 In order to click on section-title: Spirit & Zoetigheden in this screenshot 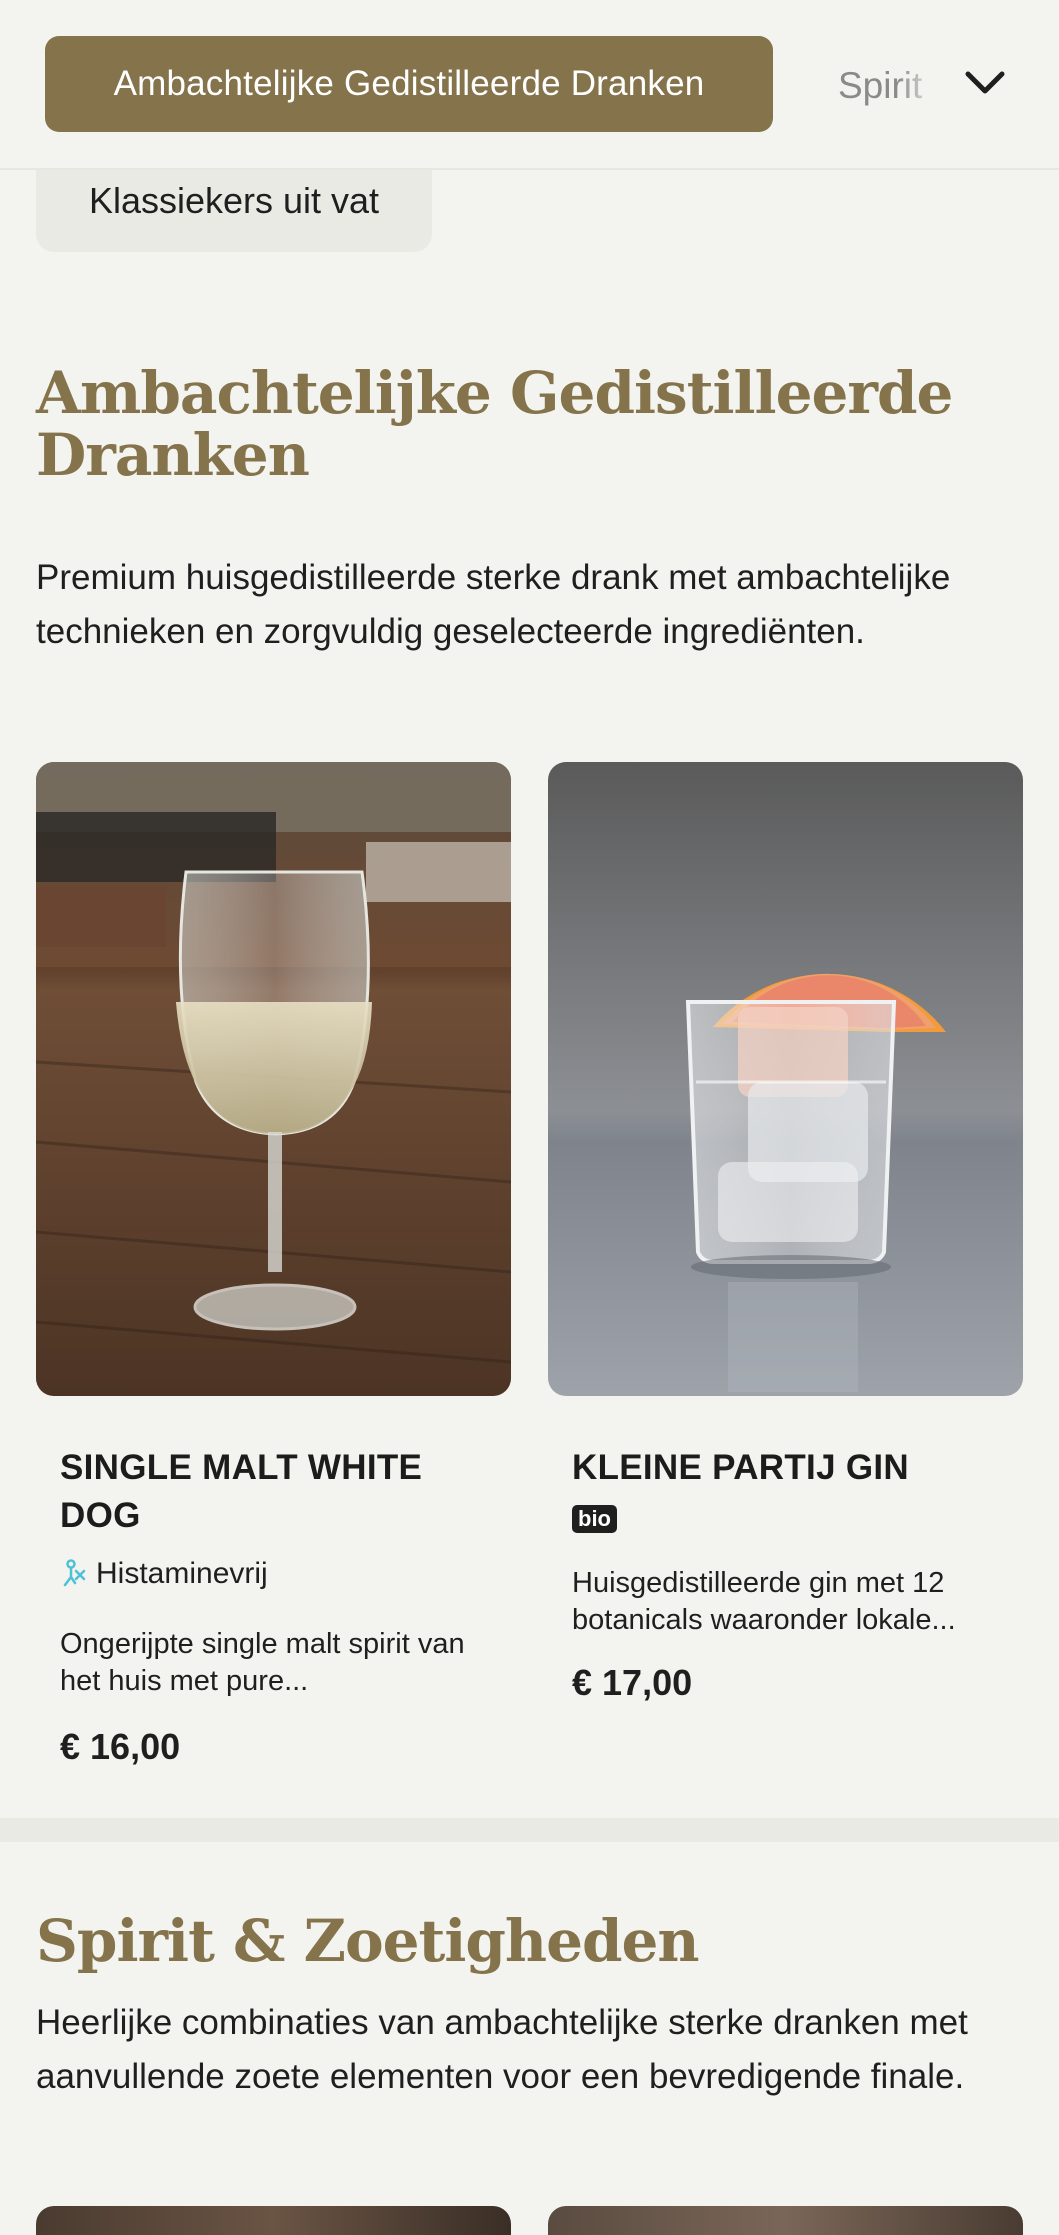, I will do `click(368, 1941)`.